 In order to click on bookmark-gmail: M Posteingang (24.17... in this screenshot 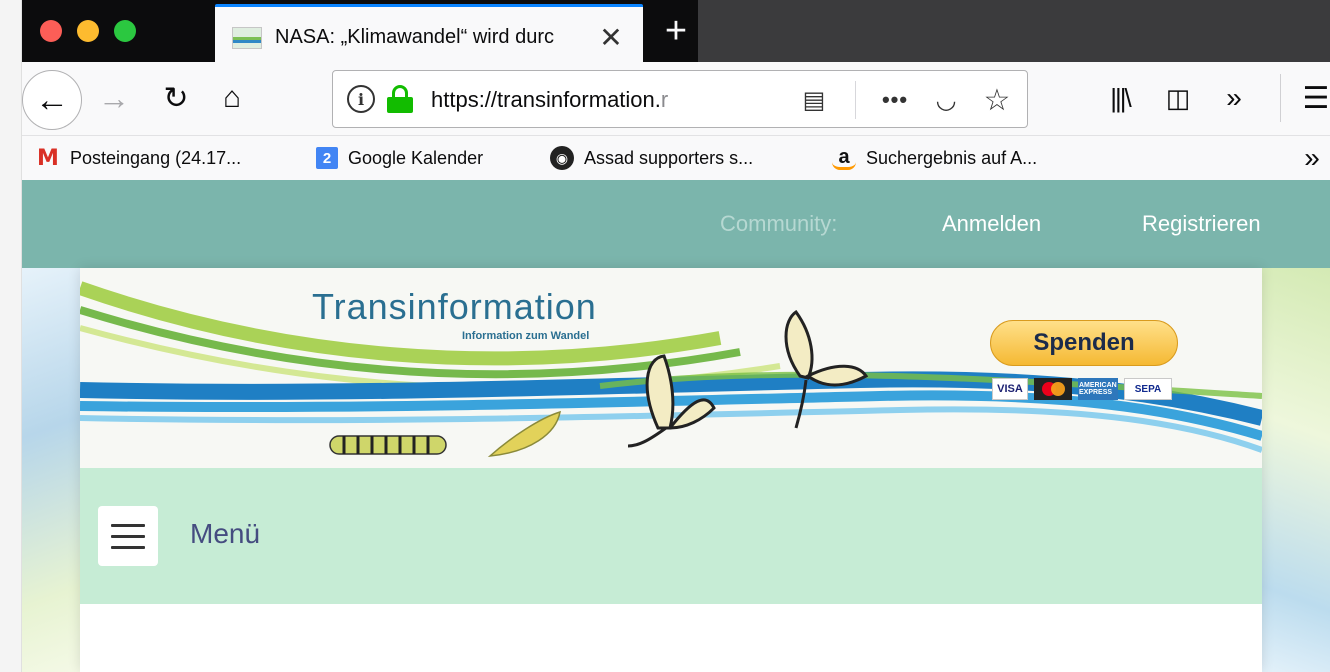, I will do `click(138, 158)`.